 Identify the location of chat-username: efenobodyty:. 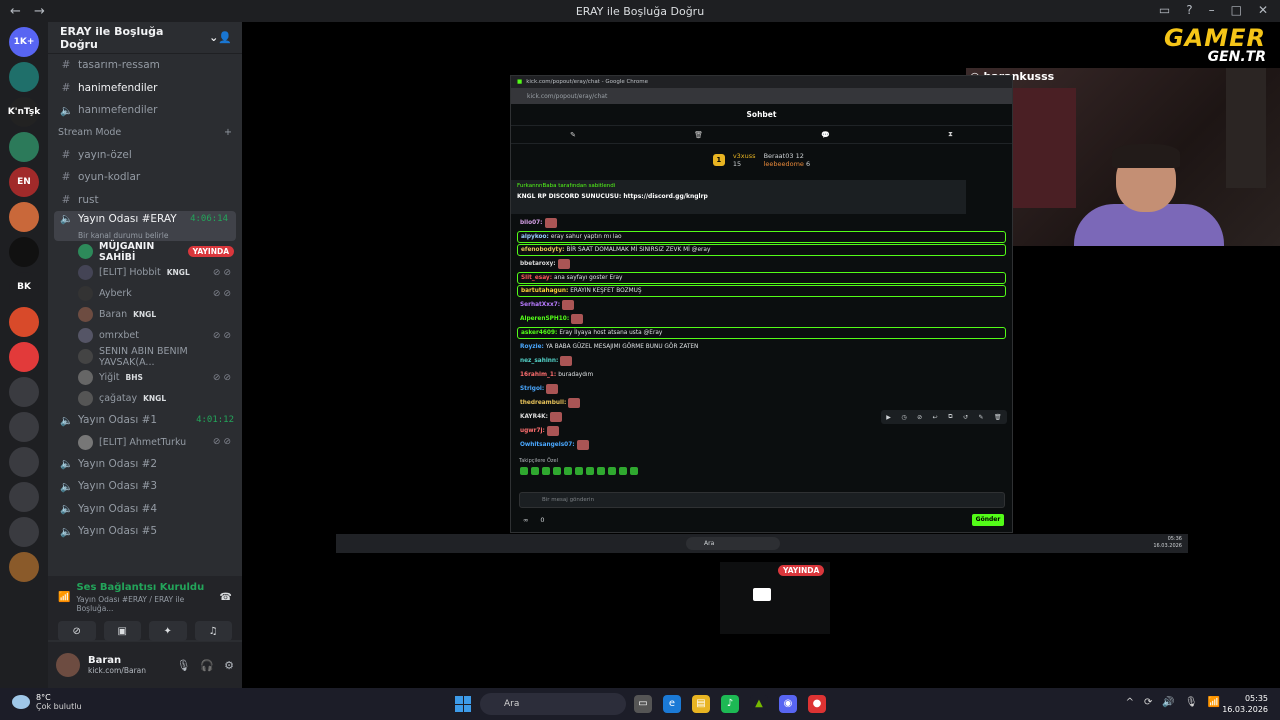
(542, 250).